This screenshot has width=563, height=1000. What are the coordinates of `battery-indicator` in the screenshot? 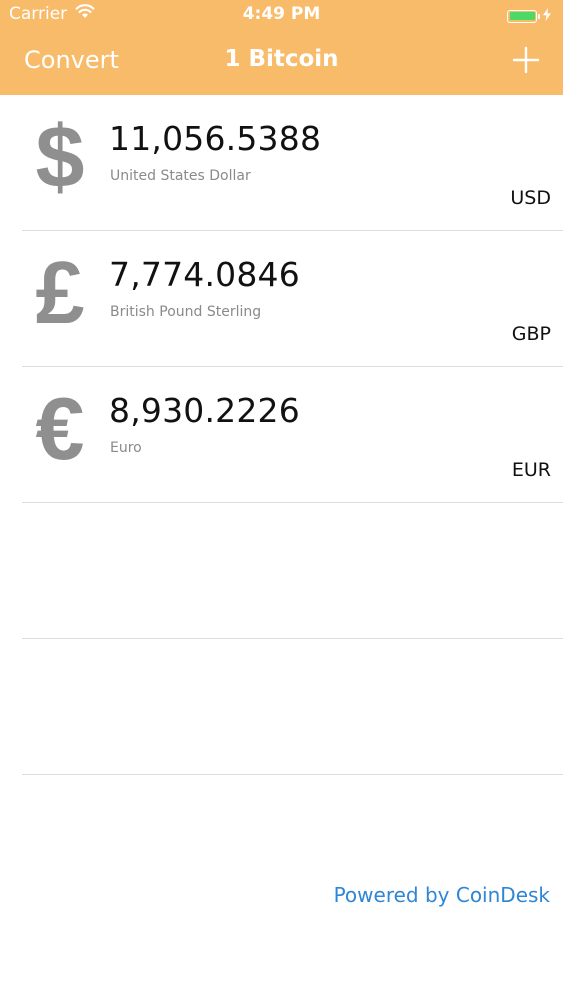 It's located at (529, 16).